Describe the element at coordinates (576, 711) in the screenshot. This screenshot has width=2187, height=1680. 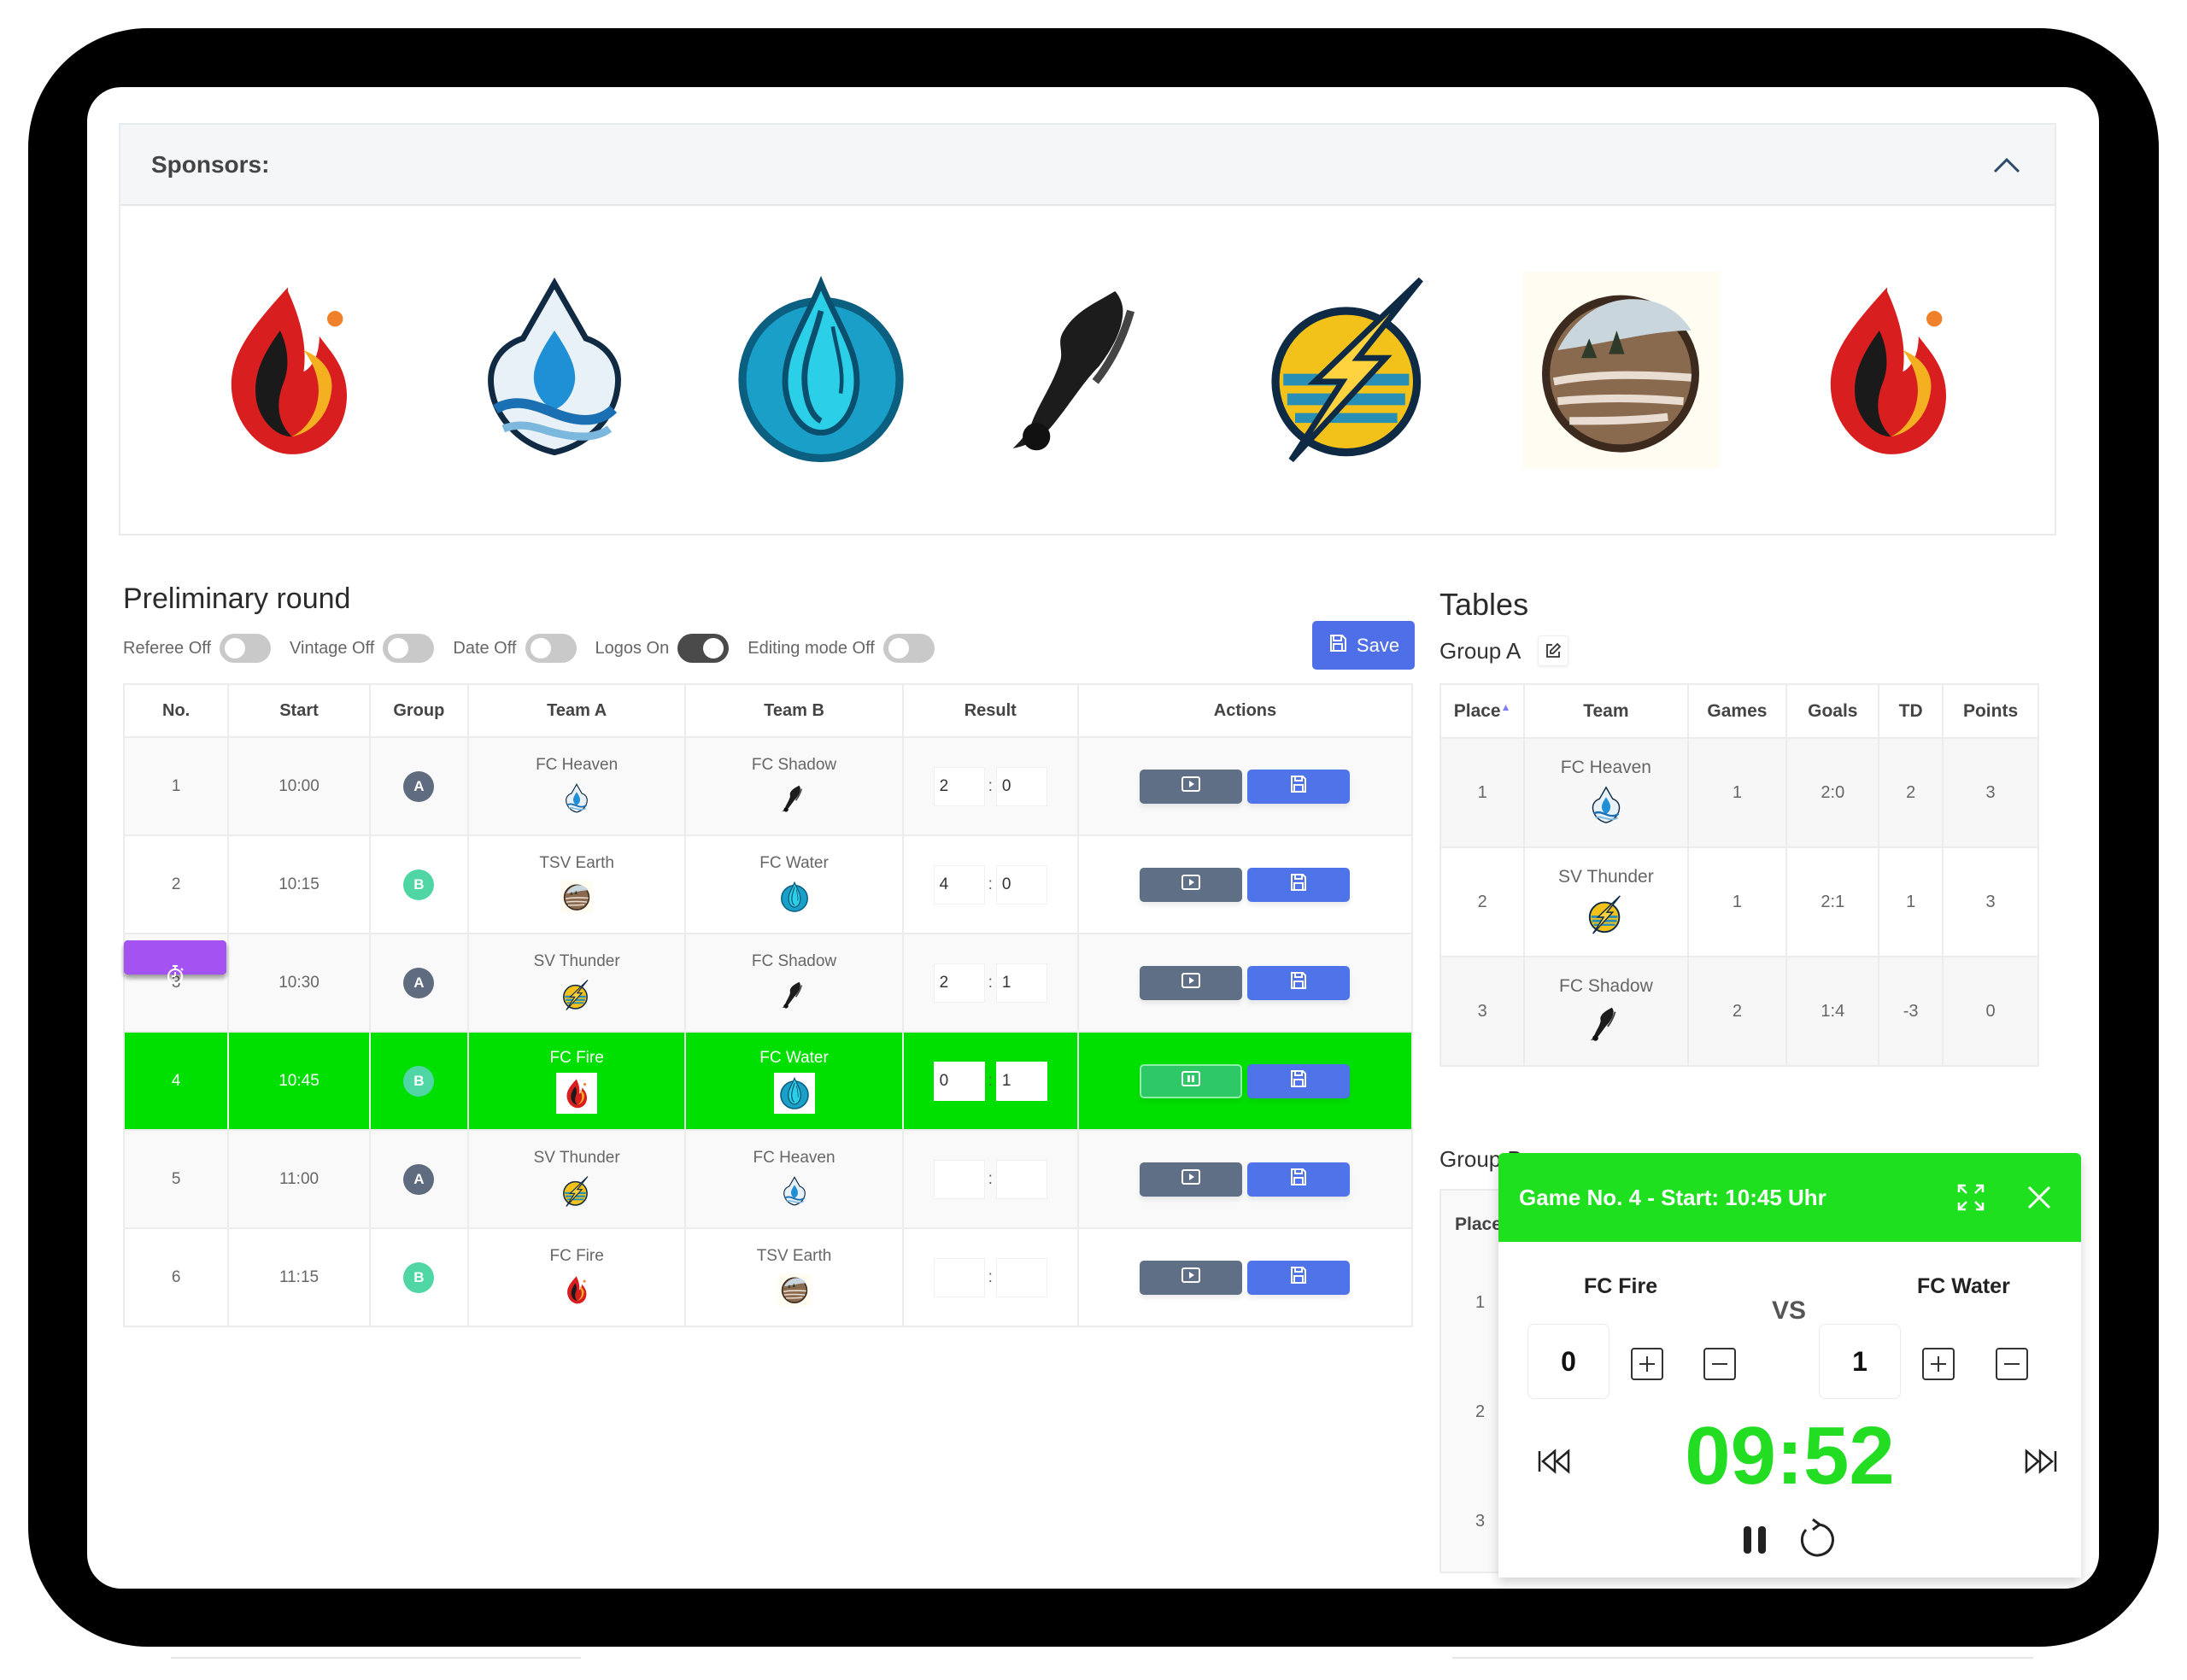
I see `column-header: Team A` at that location.